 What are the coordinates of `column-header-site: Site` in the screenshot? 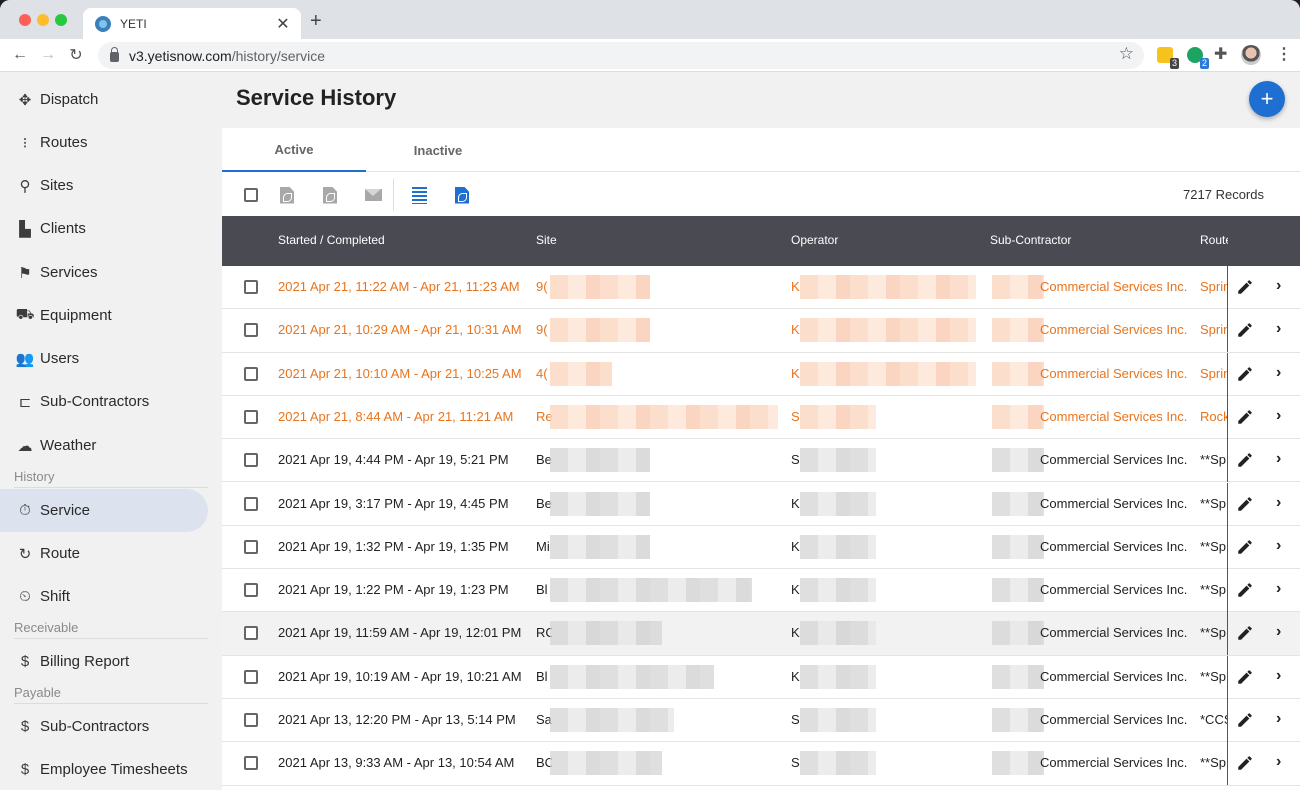 It's located at (546, 240).